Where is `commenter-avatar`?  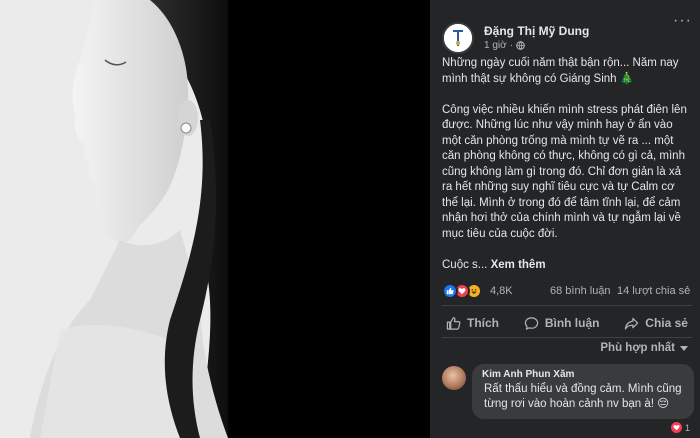 commenter-avatar is located at coordinates (454, 378).